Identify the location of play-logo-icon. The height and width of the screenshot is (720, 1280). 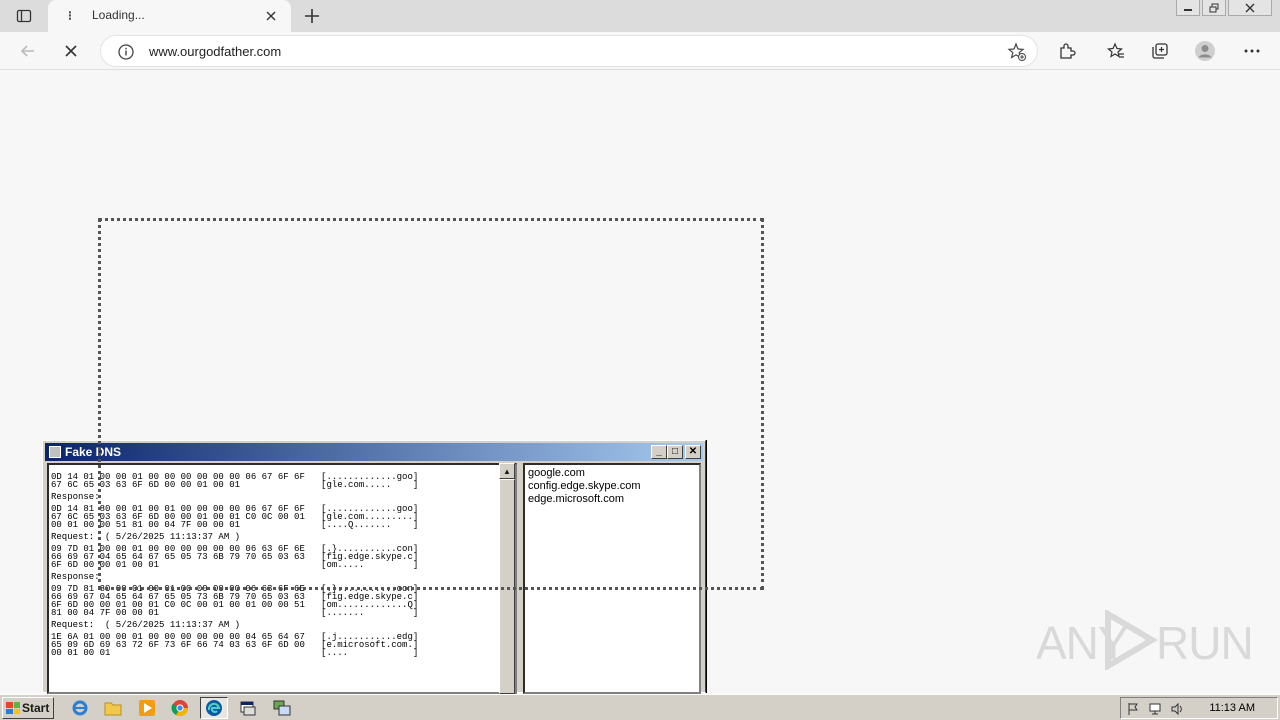
(1131, 640).